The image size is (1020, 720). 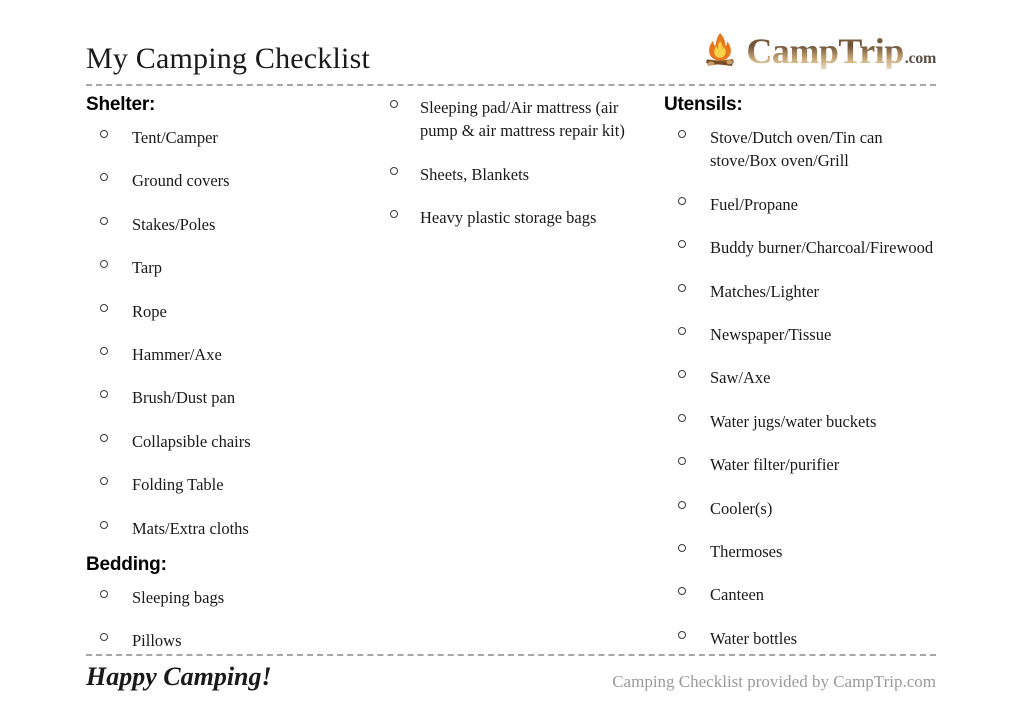 I want to click on list-item: Water jugs/water buckets, so click(x=806, y=421).